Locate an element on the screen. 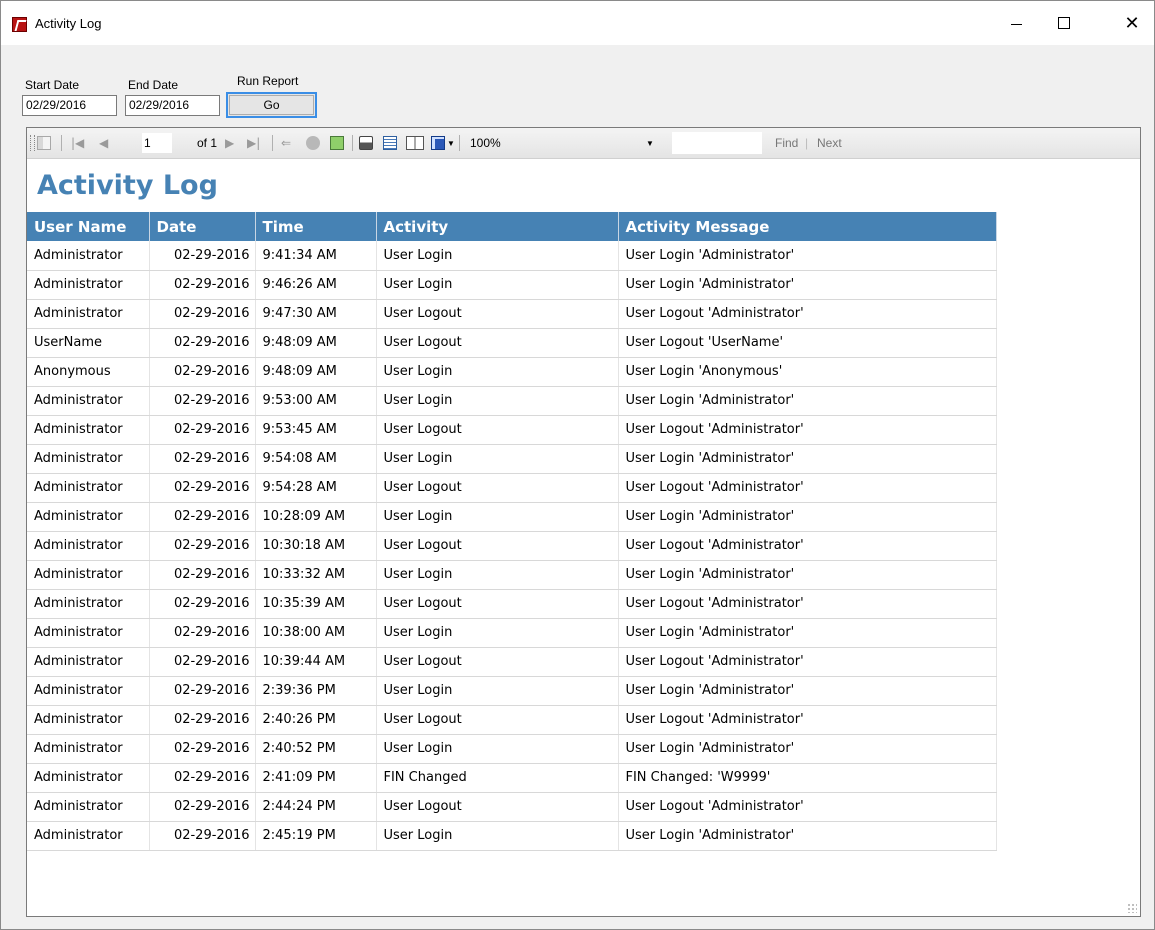 The image size is (1155, 930). cell-time: 2:40:52 PM is located at coordinates (316, 749).